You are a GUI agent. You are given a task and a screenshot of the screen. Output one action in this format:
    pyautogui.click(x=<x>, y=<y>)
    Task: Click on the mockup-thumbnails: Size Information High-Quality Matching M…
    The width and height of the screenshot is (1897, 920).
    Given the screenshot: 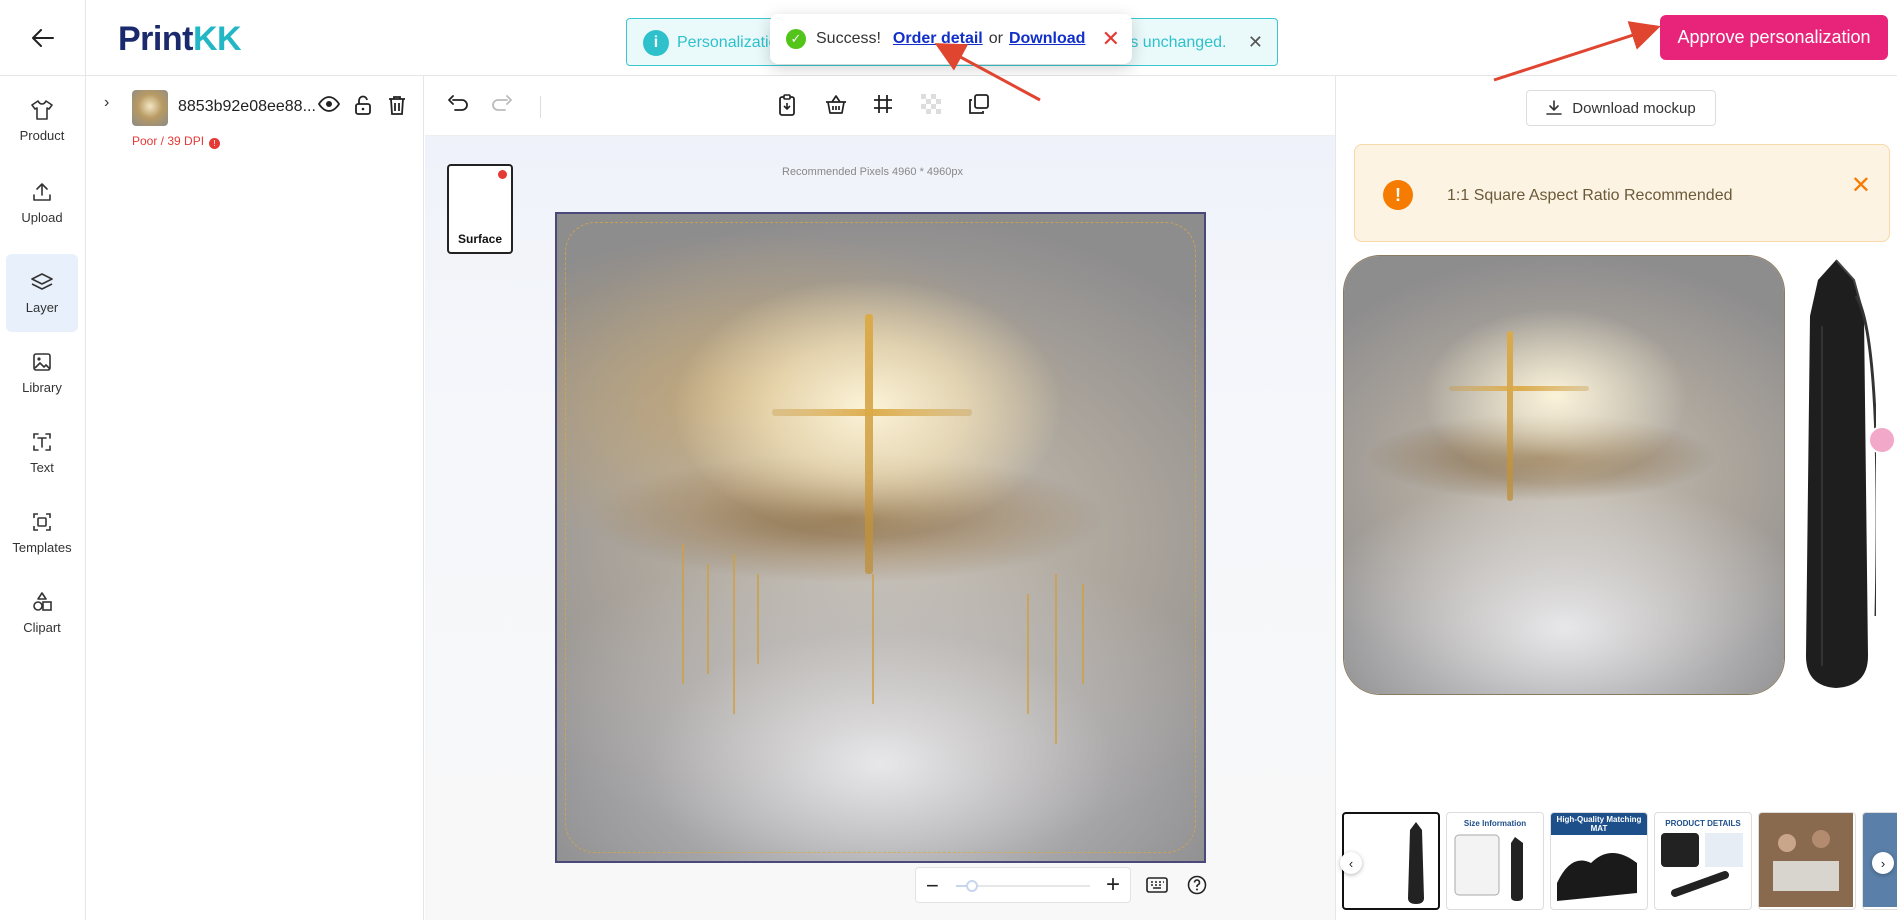 What is the action you would take?
    pyautogui.click(x=1616, y=864)
    